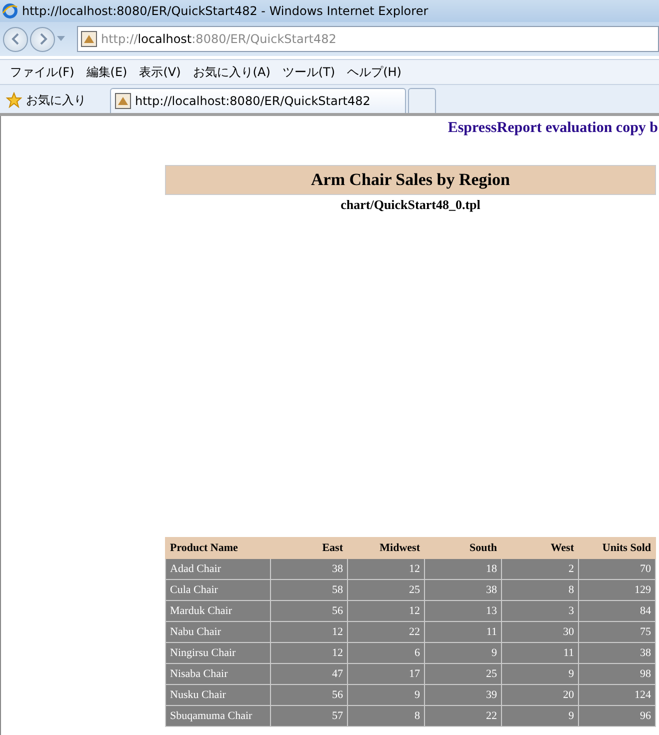  I want to click on table-cell: Cula Chair, so click(218, 590).